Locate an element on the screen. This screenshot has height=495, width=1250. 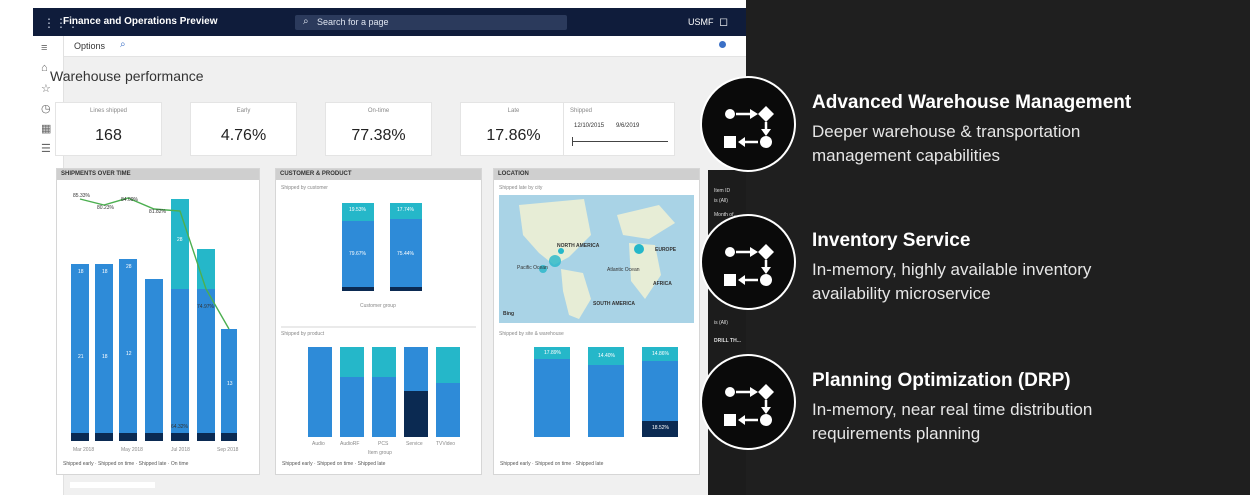
x-tick: May 2018 is located at coordinates (132, 450).